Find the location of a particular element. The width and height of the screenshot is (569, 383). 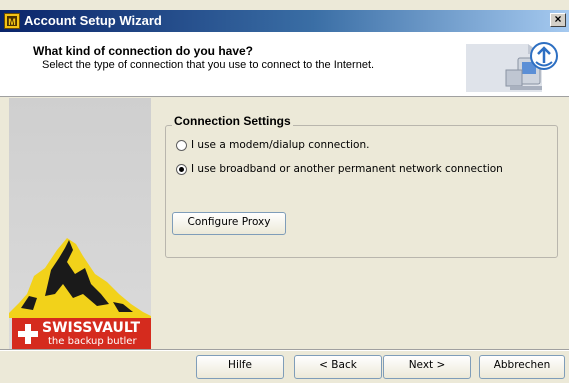

help-label: Hilfe is located at coordinates (240, 365).